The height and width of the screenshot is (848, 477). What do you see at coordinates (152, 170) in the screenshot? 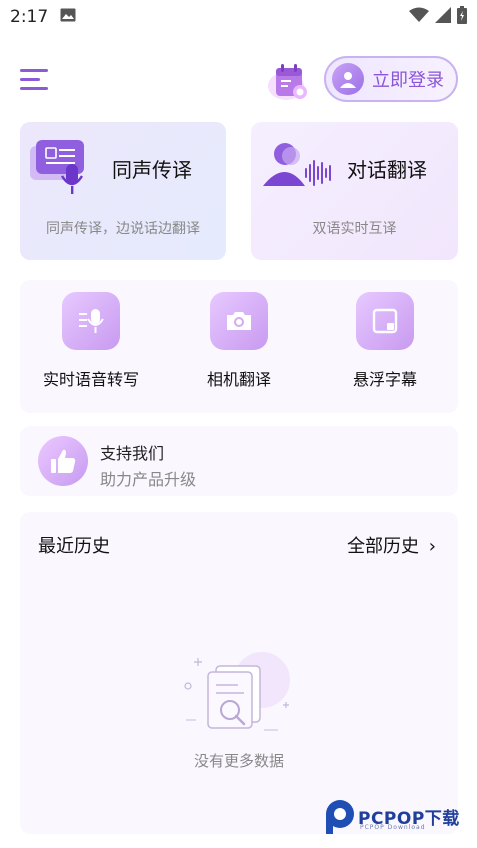
I see `simultaneous-title: 同声传译` at bounding box center [152, 170].